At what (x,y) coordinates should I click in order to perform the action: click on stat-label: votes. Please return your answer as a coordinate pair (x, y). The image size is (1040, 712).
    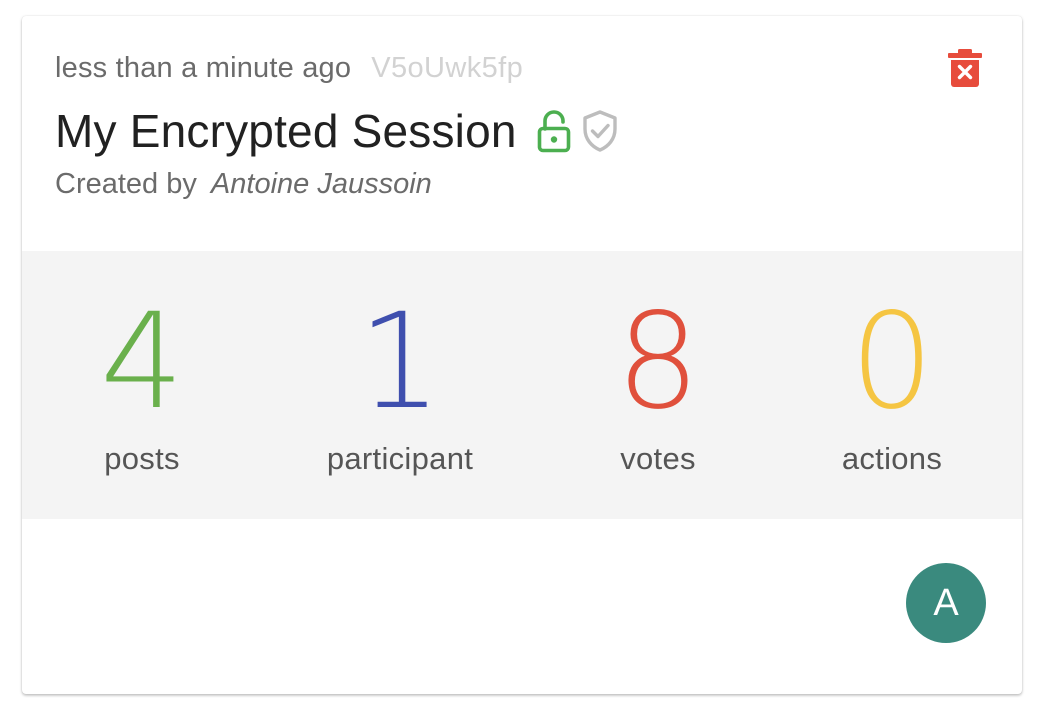
    Looking at the image, I should click on (658, 458).